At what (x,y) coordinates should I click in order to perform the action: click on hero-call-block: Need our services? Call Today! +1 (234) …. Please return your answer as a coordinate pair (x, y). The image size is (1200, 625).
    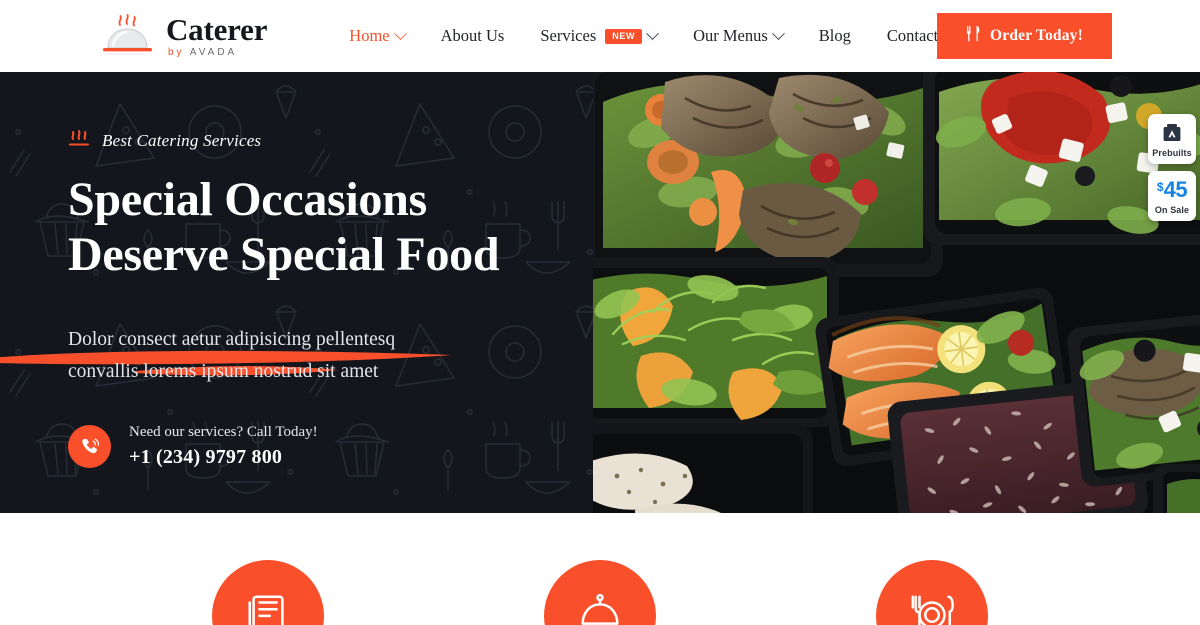
    Looking at the image, I should click on (328, 446).